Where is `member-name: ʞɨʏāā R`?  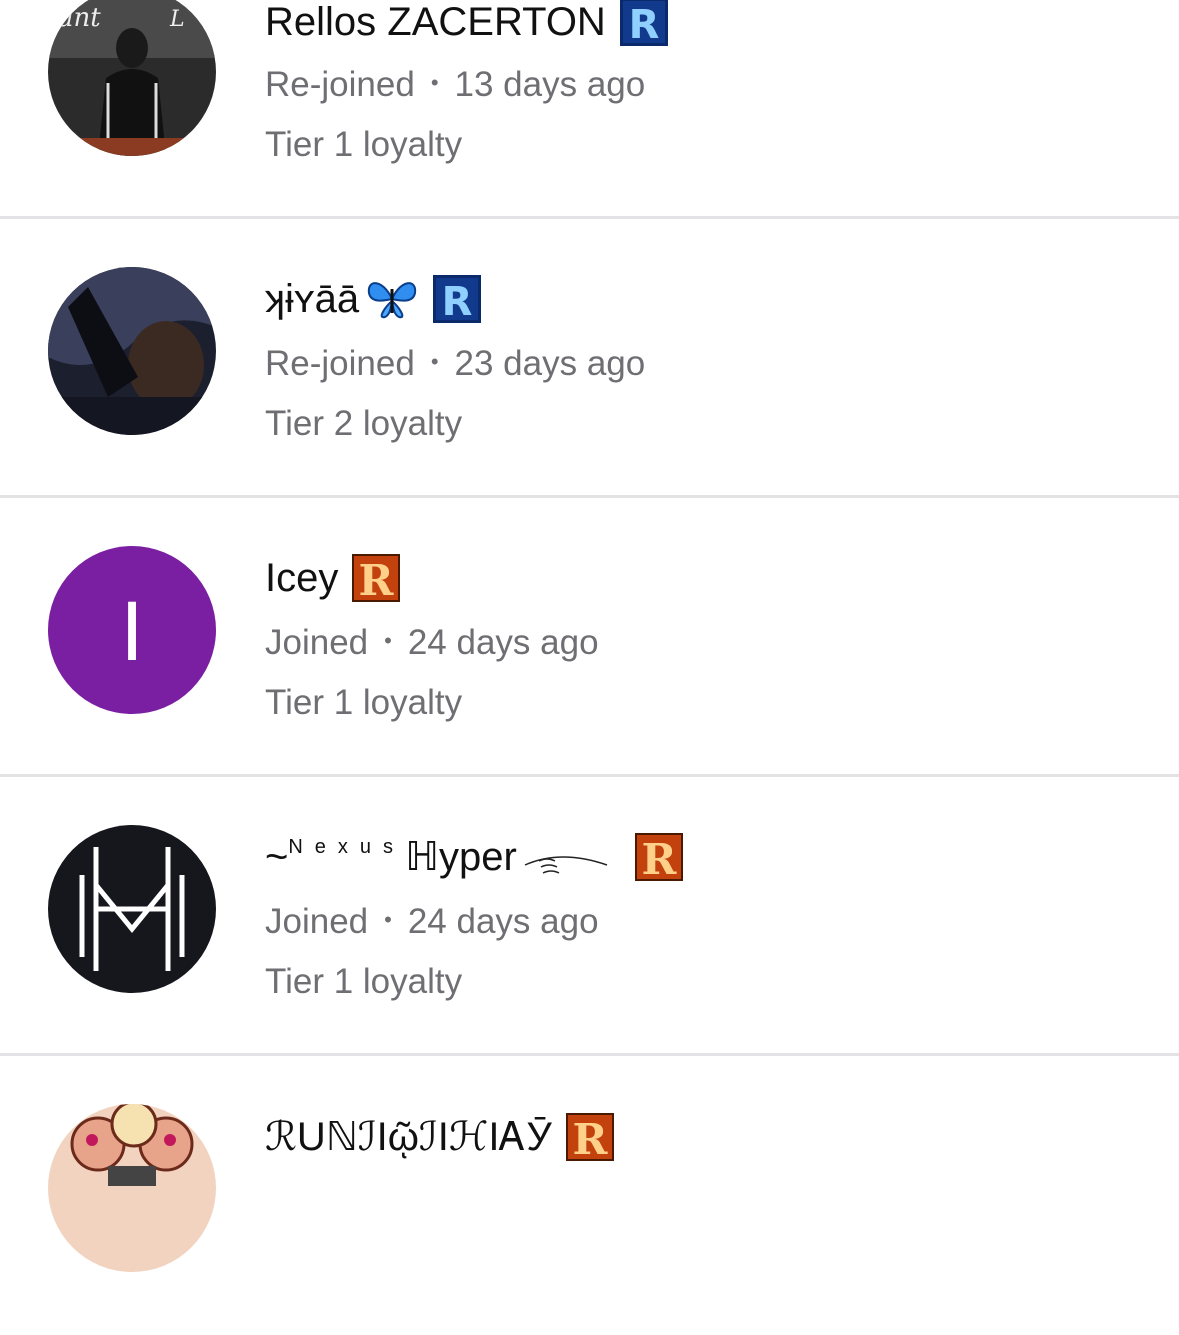
member-name: ʞɨʏāā R is located at coordinates (373, 299).